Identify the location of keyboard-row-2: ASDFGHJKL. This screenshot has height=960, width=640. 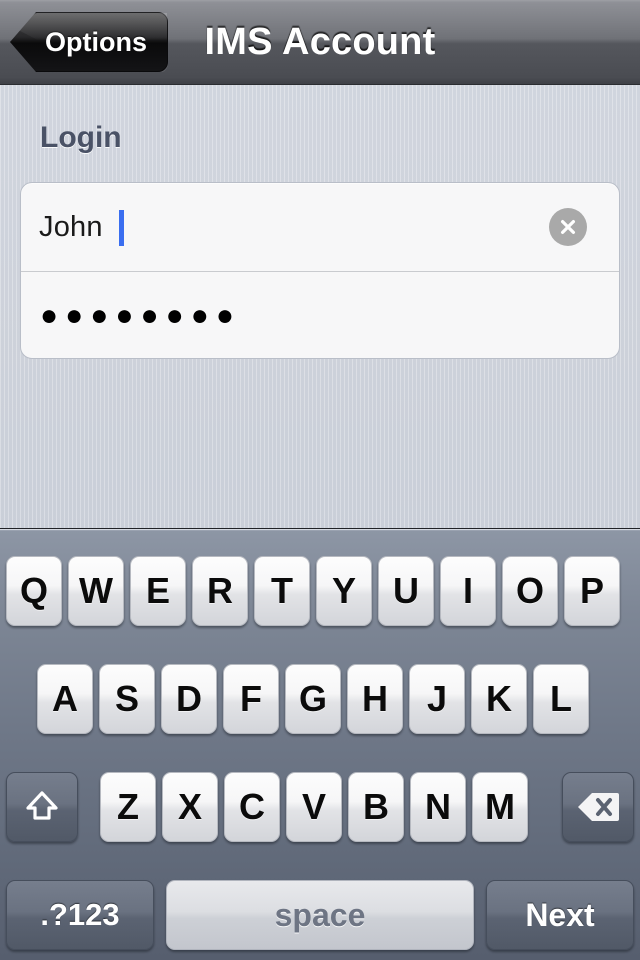
(320, 699).